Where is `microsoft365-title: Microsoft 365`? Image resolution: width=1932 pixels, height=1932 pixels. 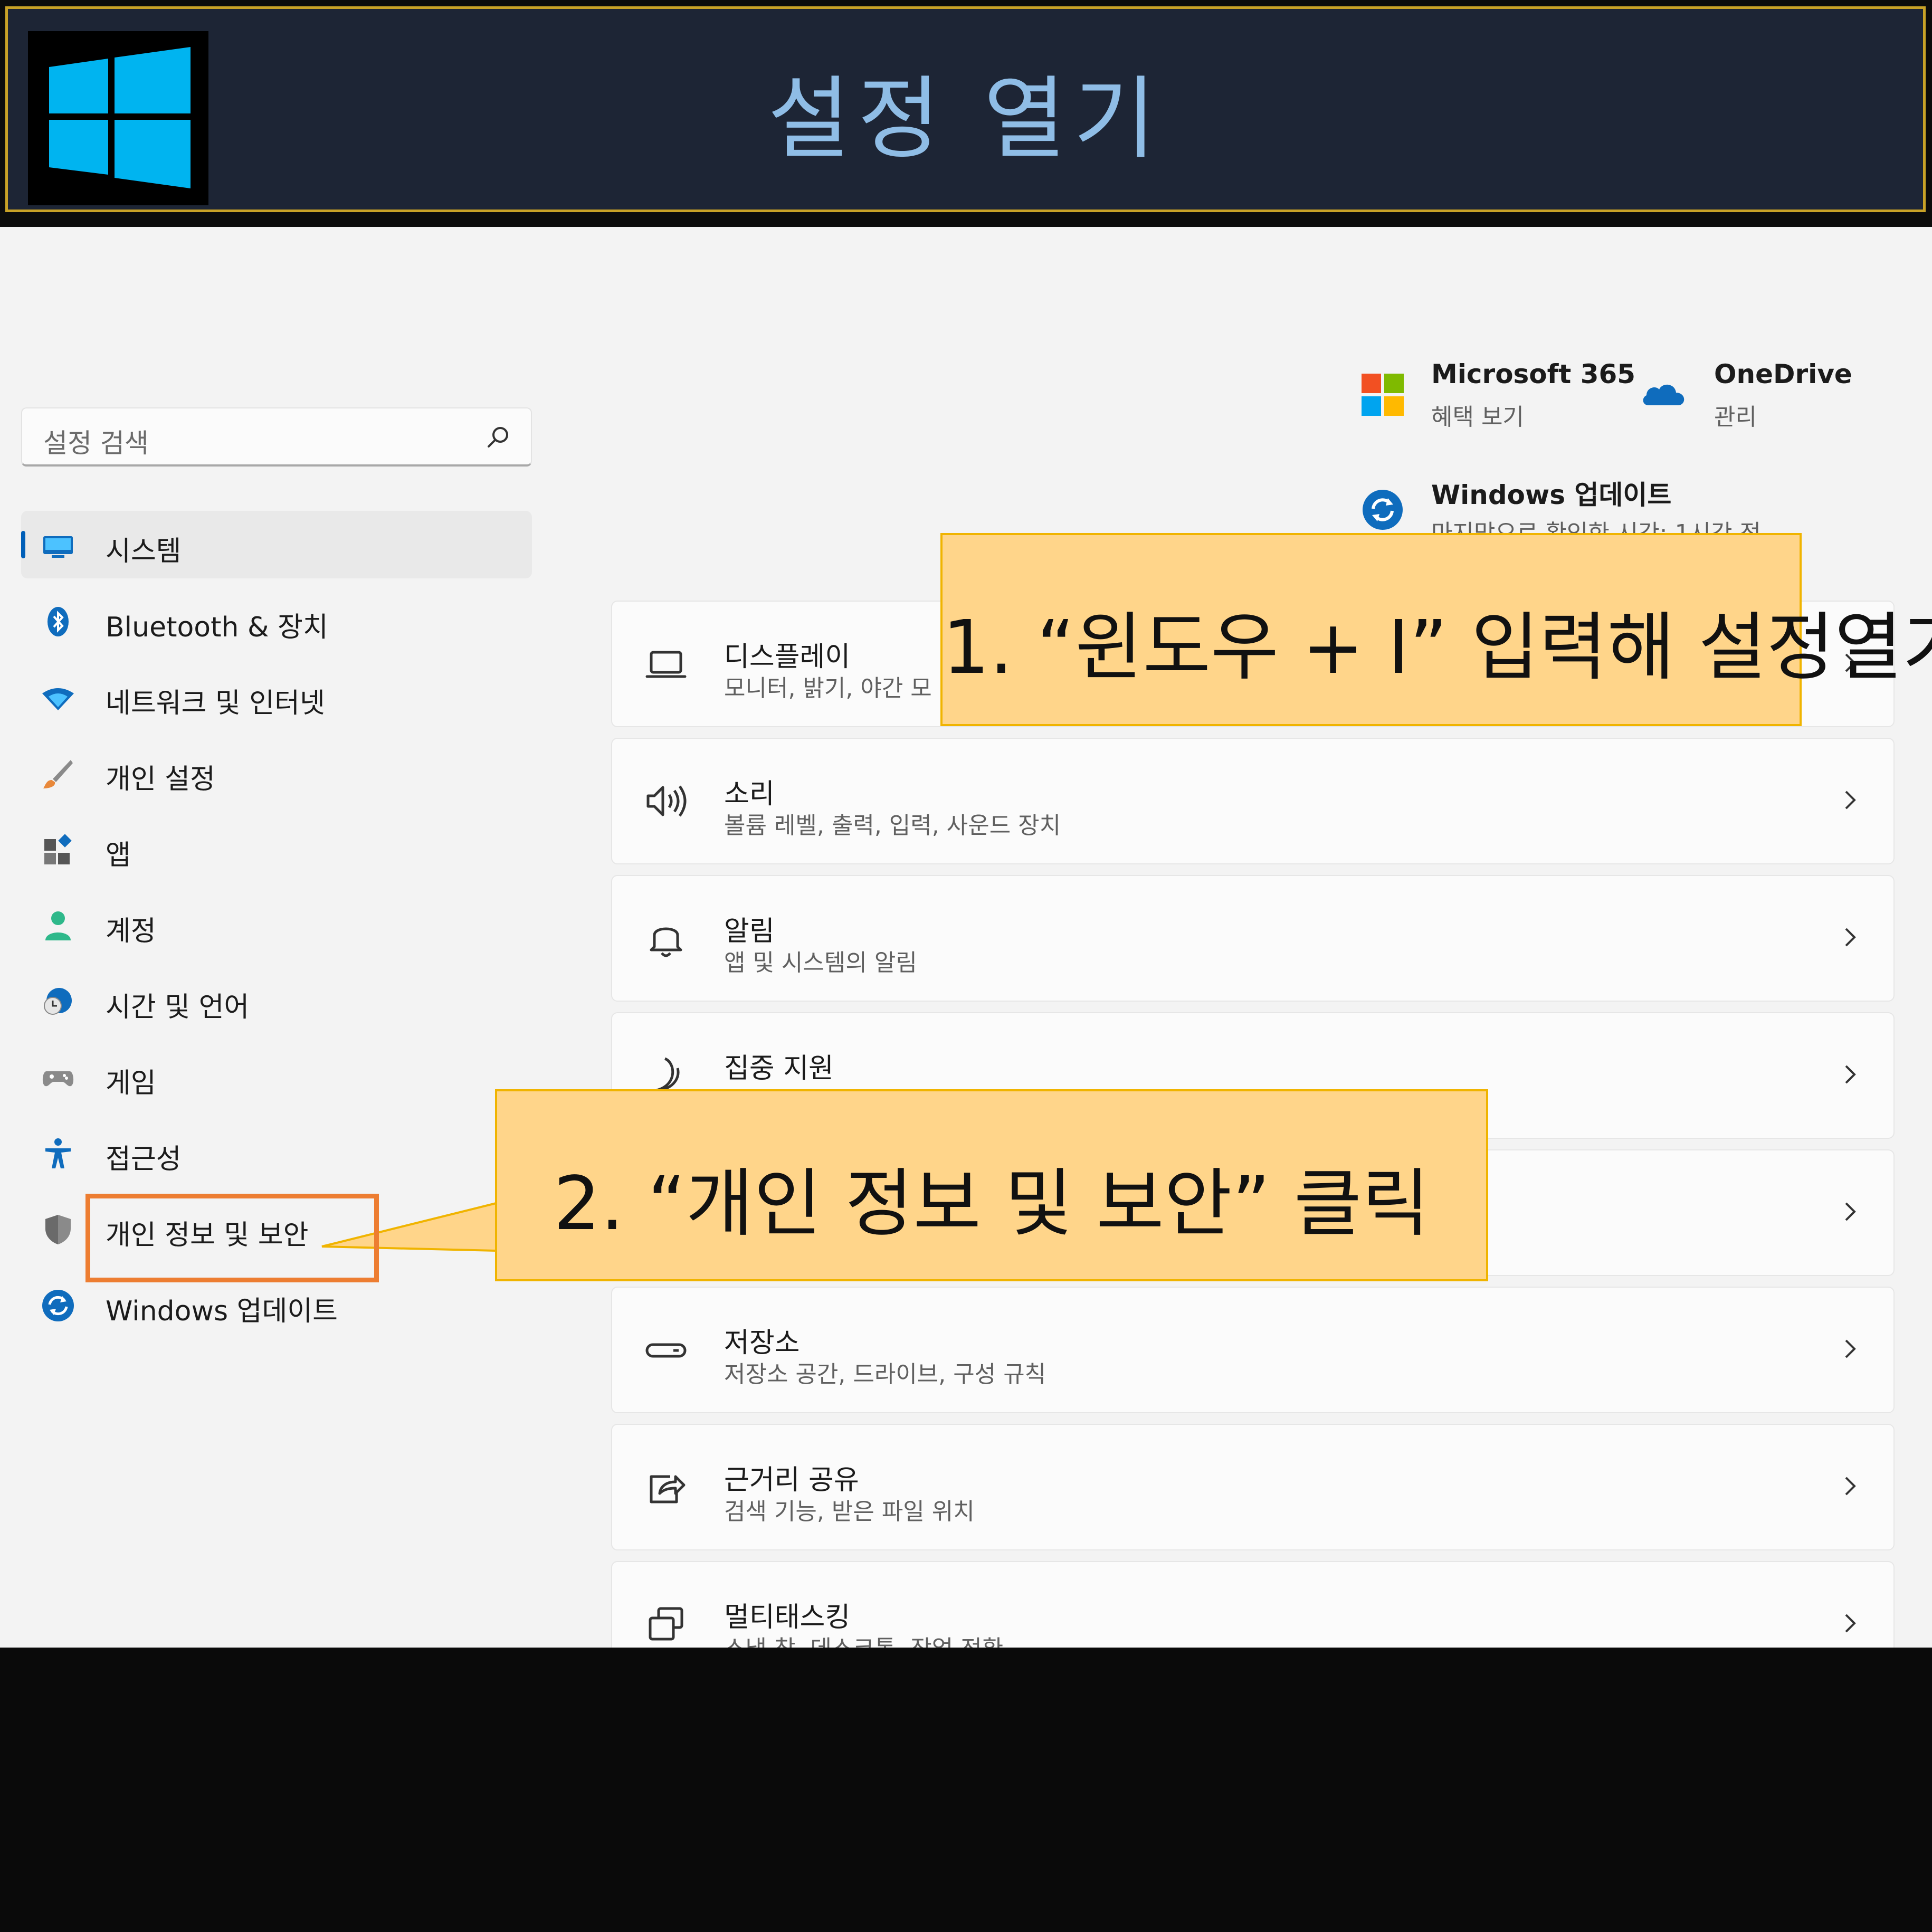
microsoft365-title: Microsoft 365 is located at coordinates (1533, 374).